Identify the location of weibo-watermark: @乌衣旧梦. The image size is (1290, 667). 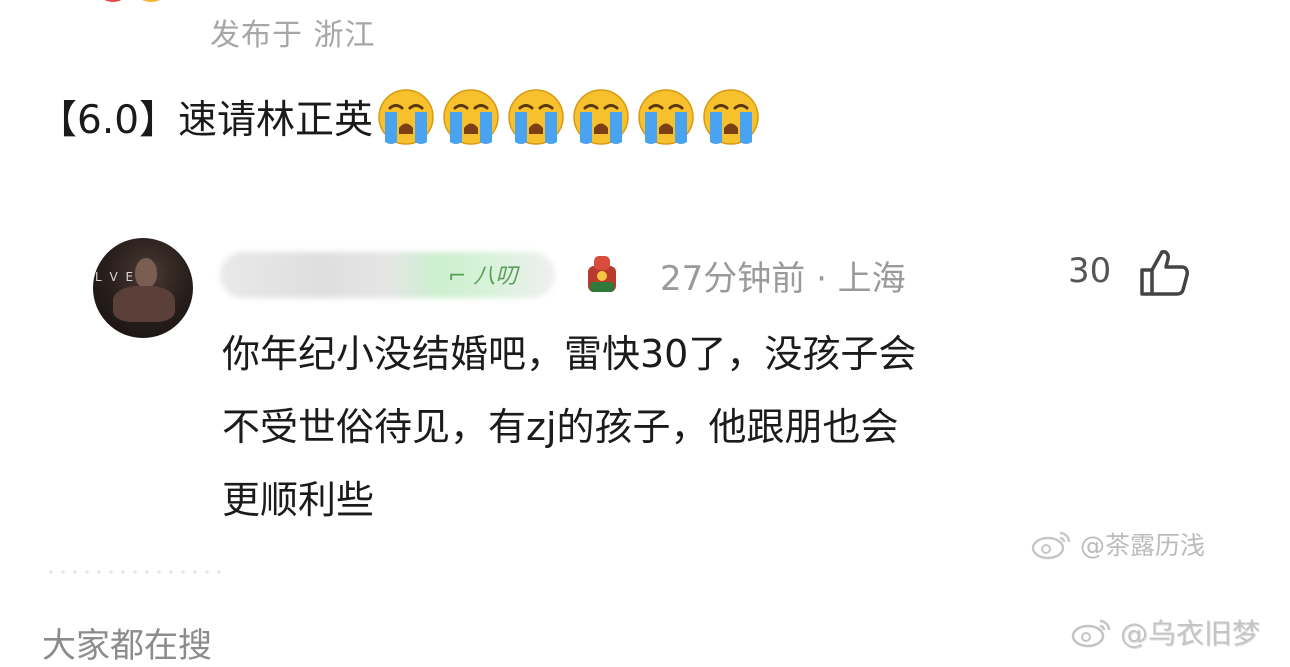
(1165, 632).